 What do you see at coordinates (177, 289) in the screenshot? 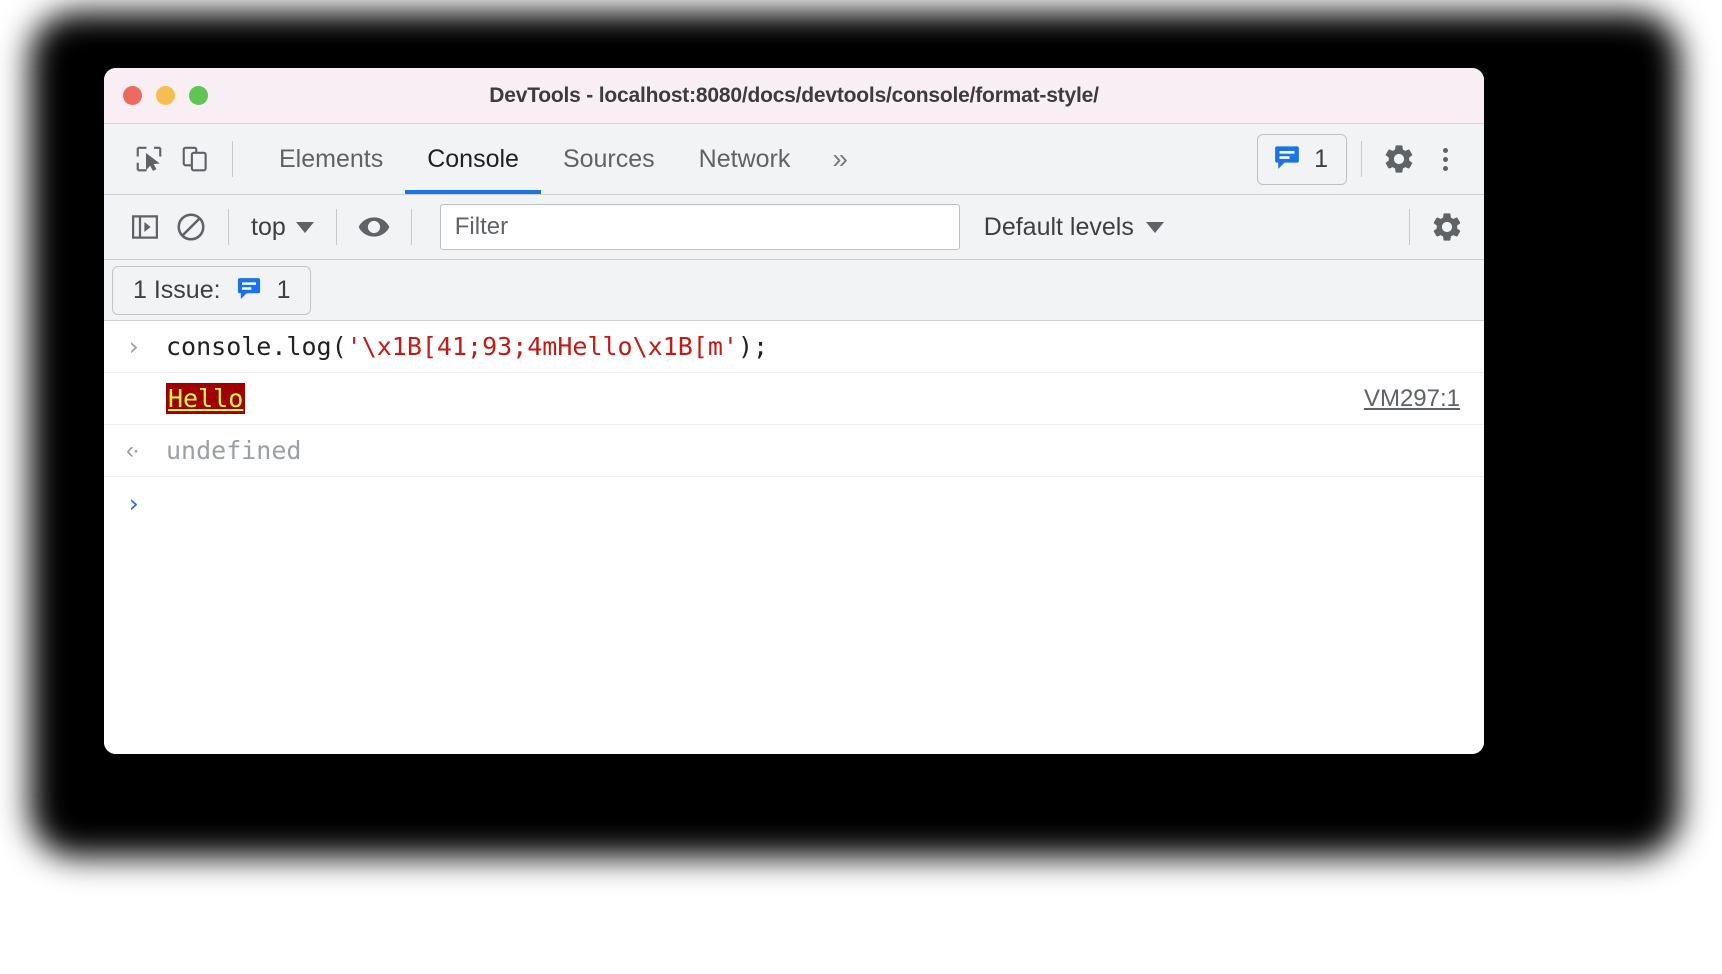
I see `issue-summary-label: 1 Issue:` at bounding box center [177, 289].